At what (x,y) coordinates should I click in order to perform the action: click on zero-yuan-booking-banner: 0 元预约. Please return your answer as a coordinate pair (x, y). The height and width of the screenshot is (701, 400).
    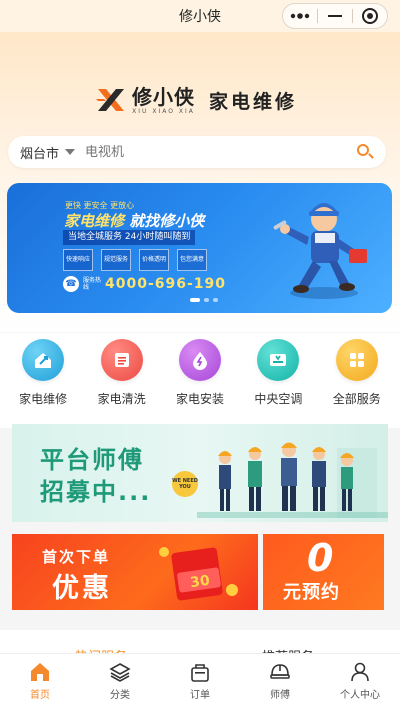
    Looking at the image, I should click on (323, 572).